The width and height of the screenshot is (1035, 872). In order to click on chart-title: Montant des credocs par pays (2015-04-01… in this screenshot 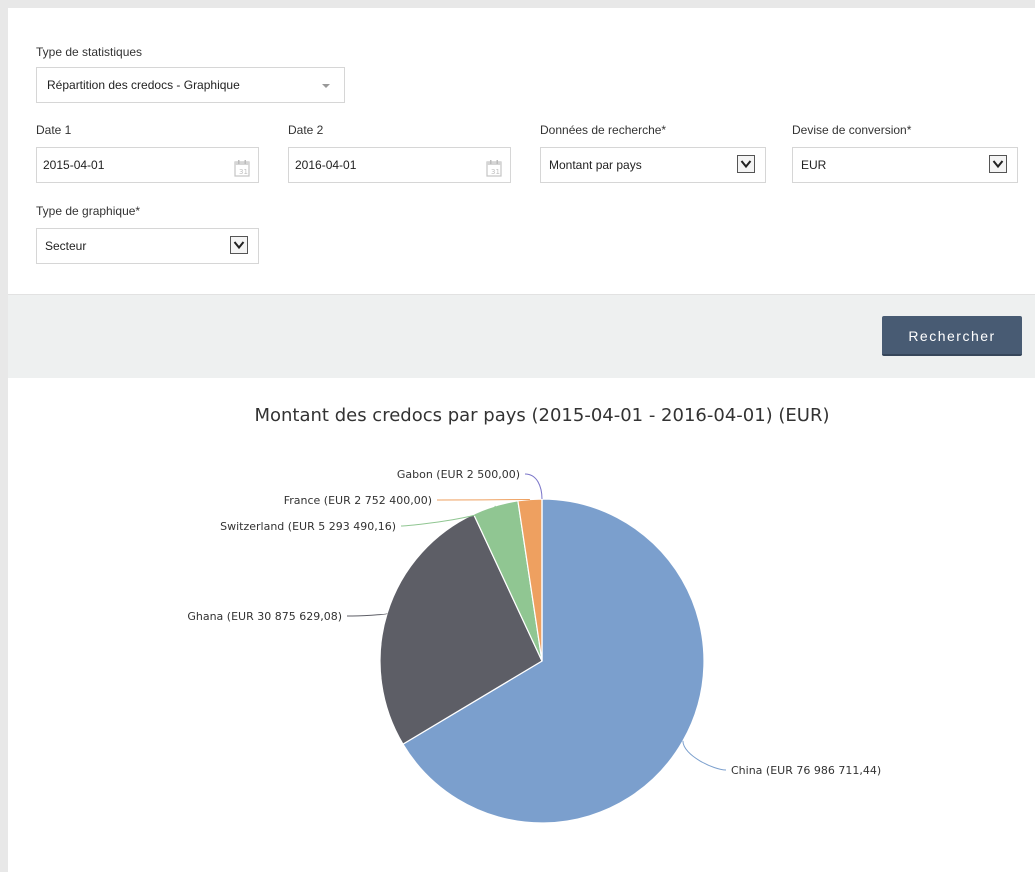, I will do `click(541, 415)`.